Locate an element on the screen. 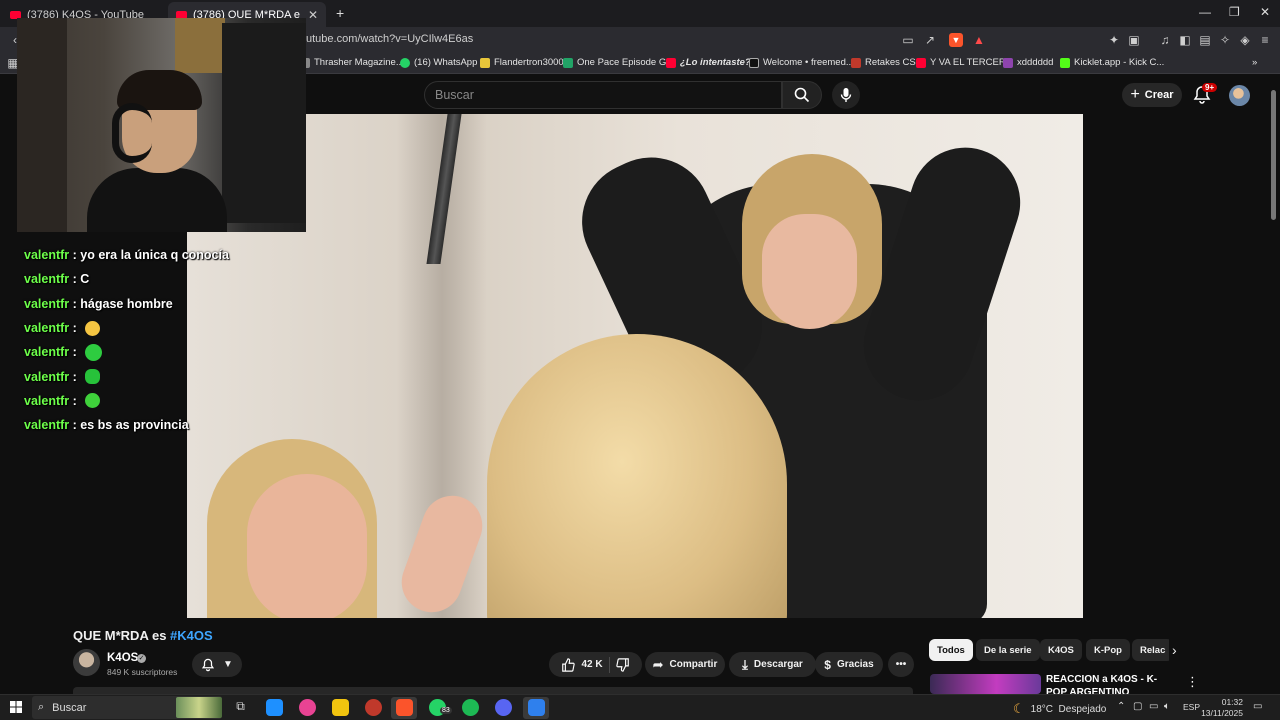 This screenshot has height=720, width=1280. reader-icon: ▣ is located at coordinates (1134, 40).